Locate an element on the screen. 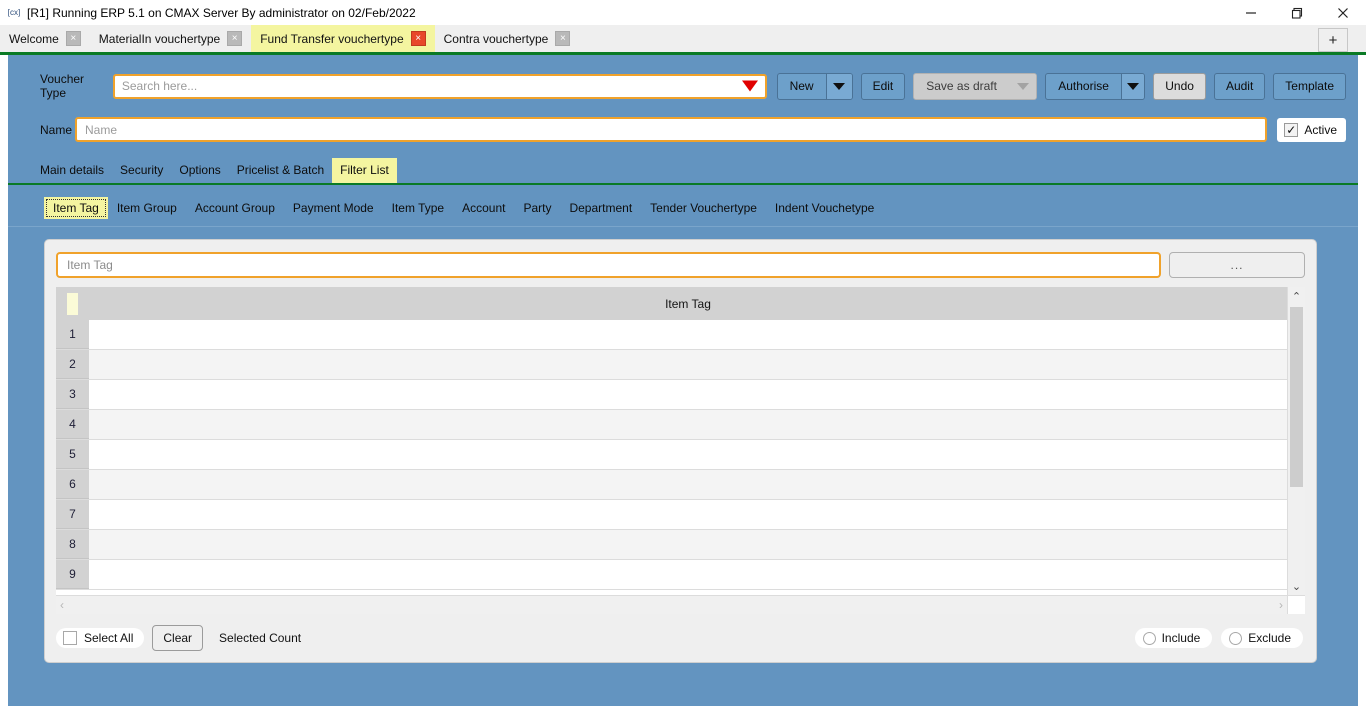 The width and height of the screenshot is (1366, 727). table-row: 2 is located at coordinates (671, 365).